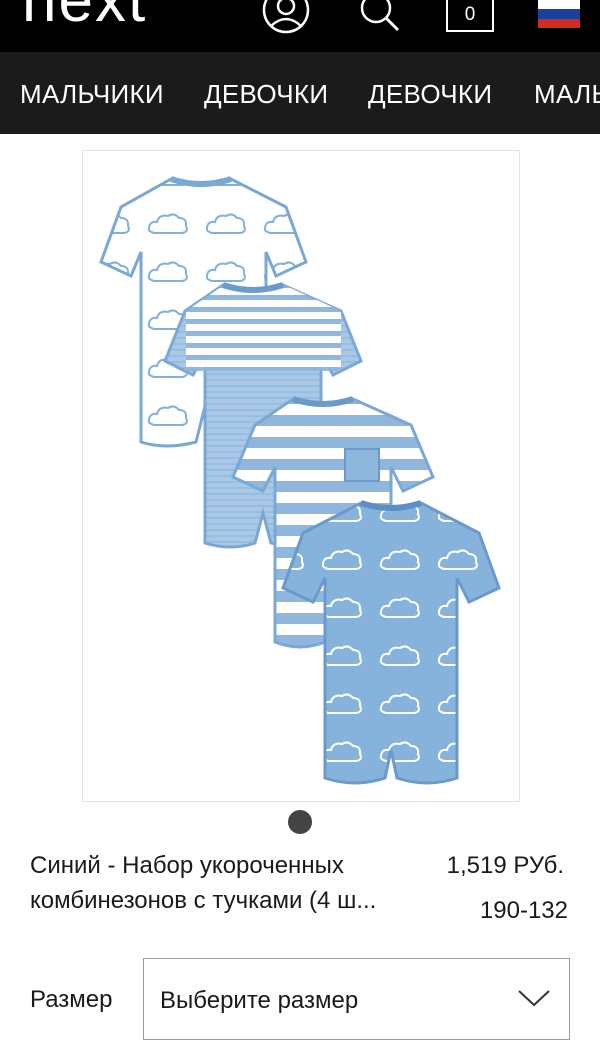  Describe the element at coordinates (378, 17) in the screenshot. I see `search-icon` at that location.